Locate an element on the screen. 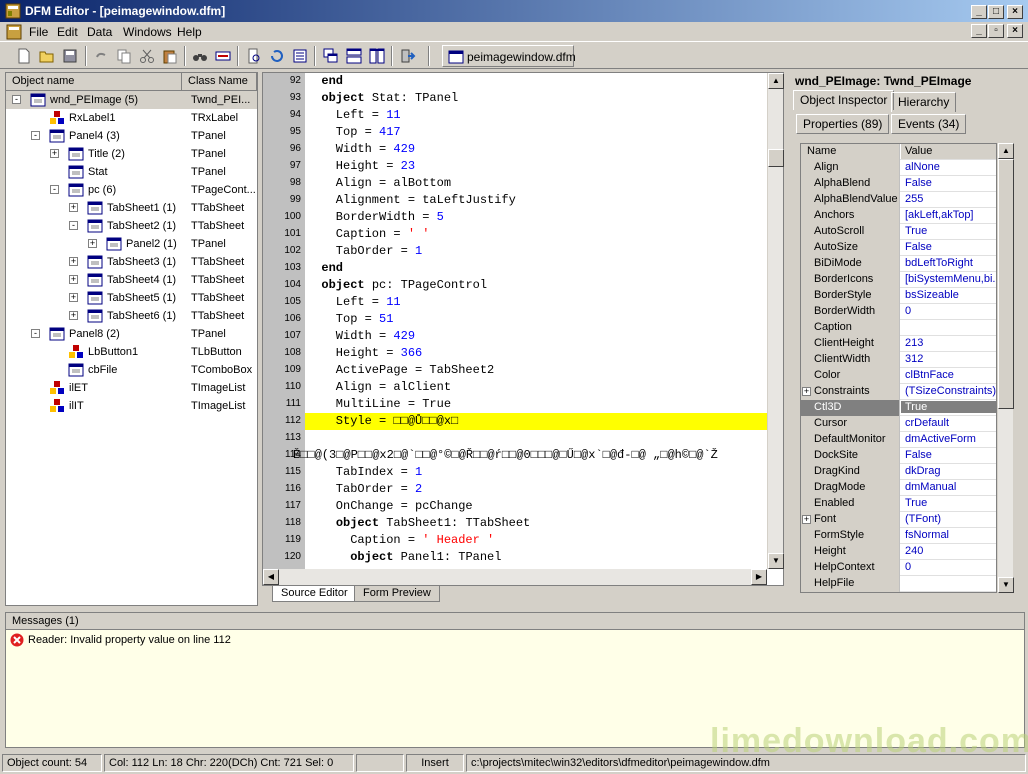 The image size is (1028, 774). tree-row: cbFile TComboBox is located at coordinates (131, 370).